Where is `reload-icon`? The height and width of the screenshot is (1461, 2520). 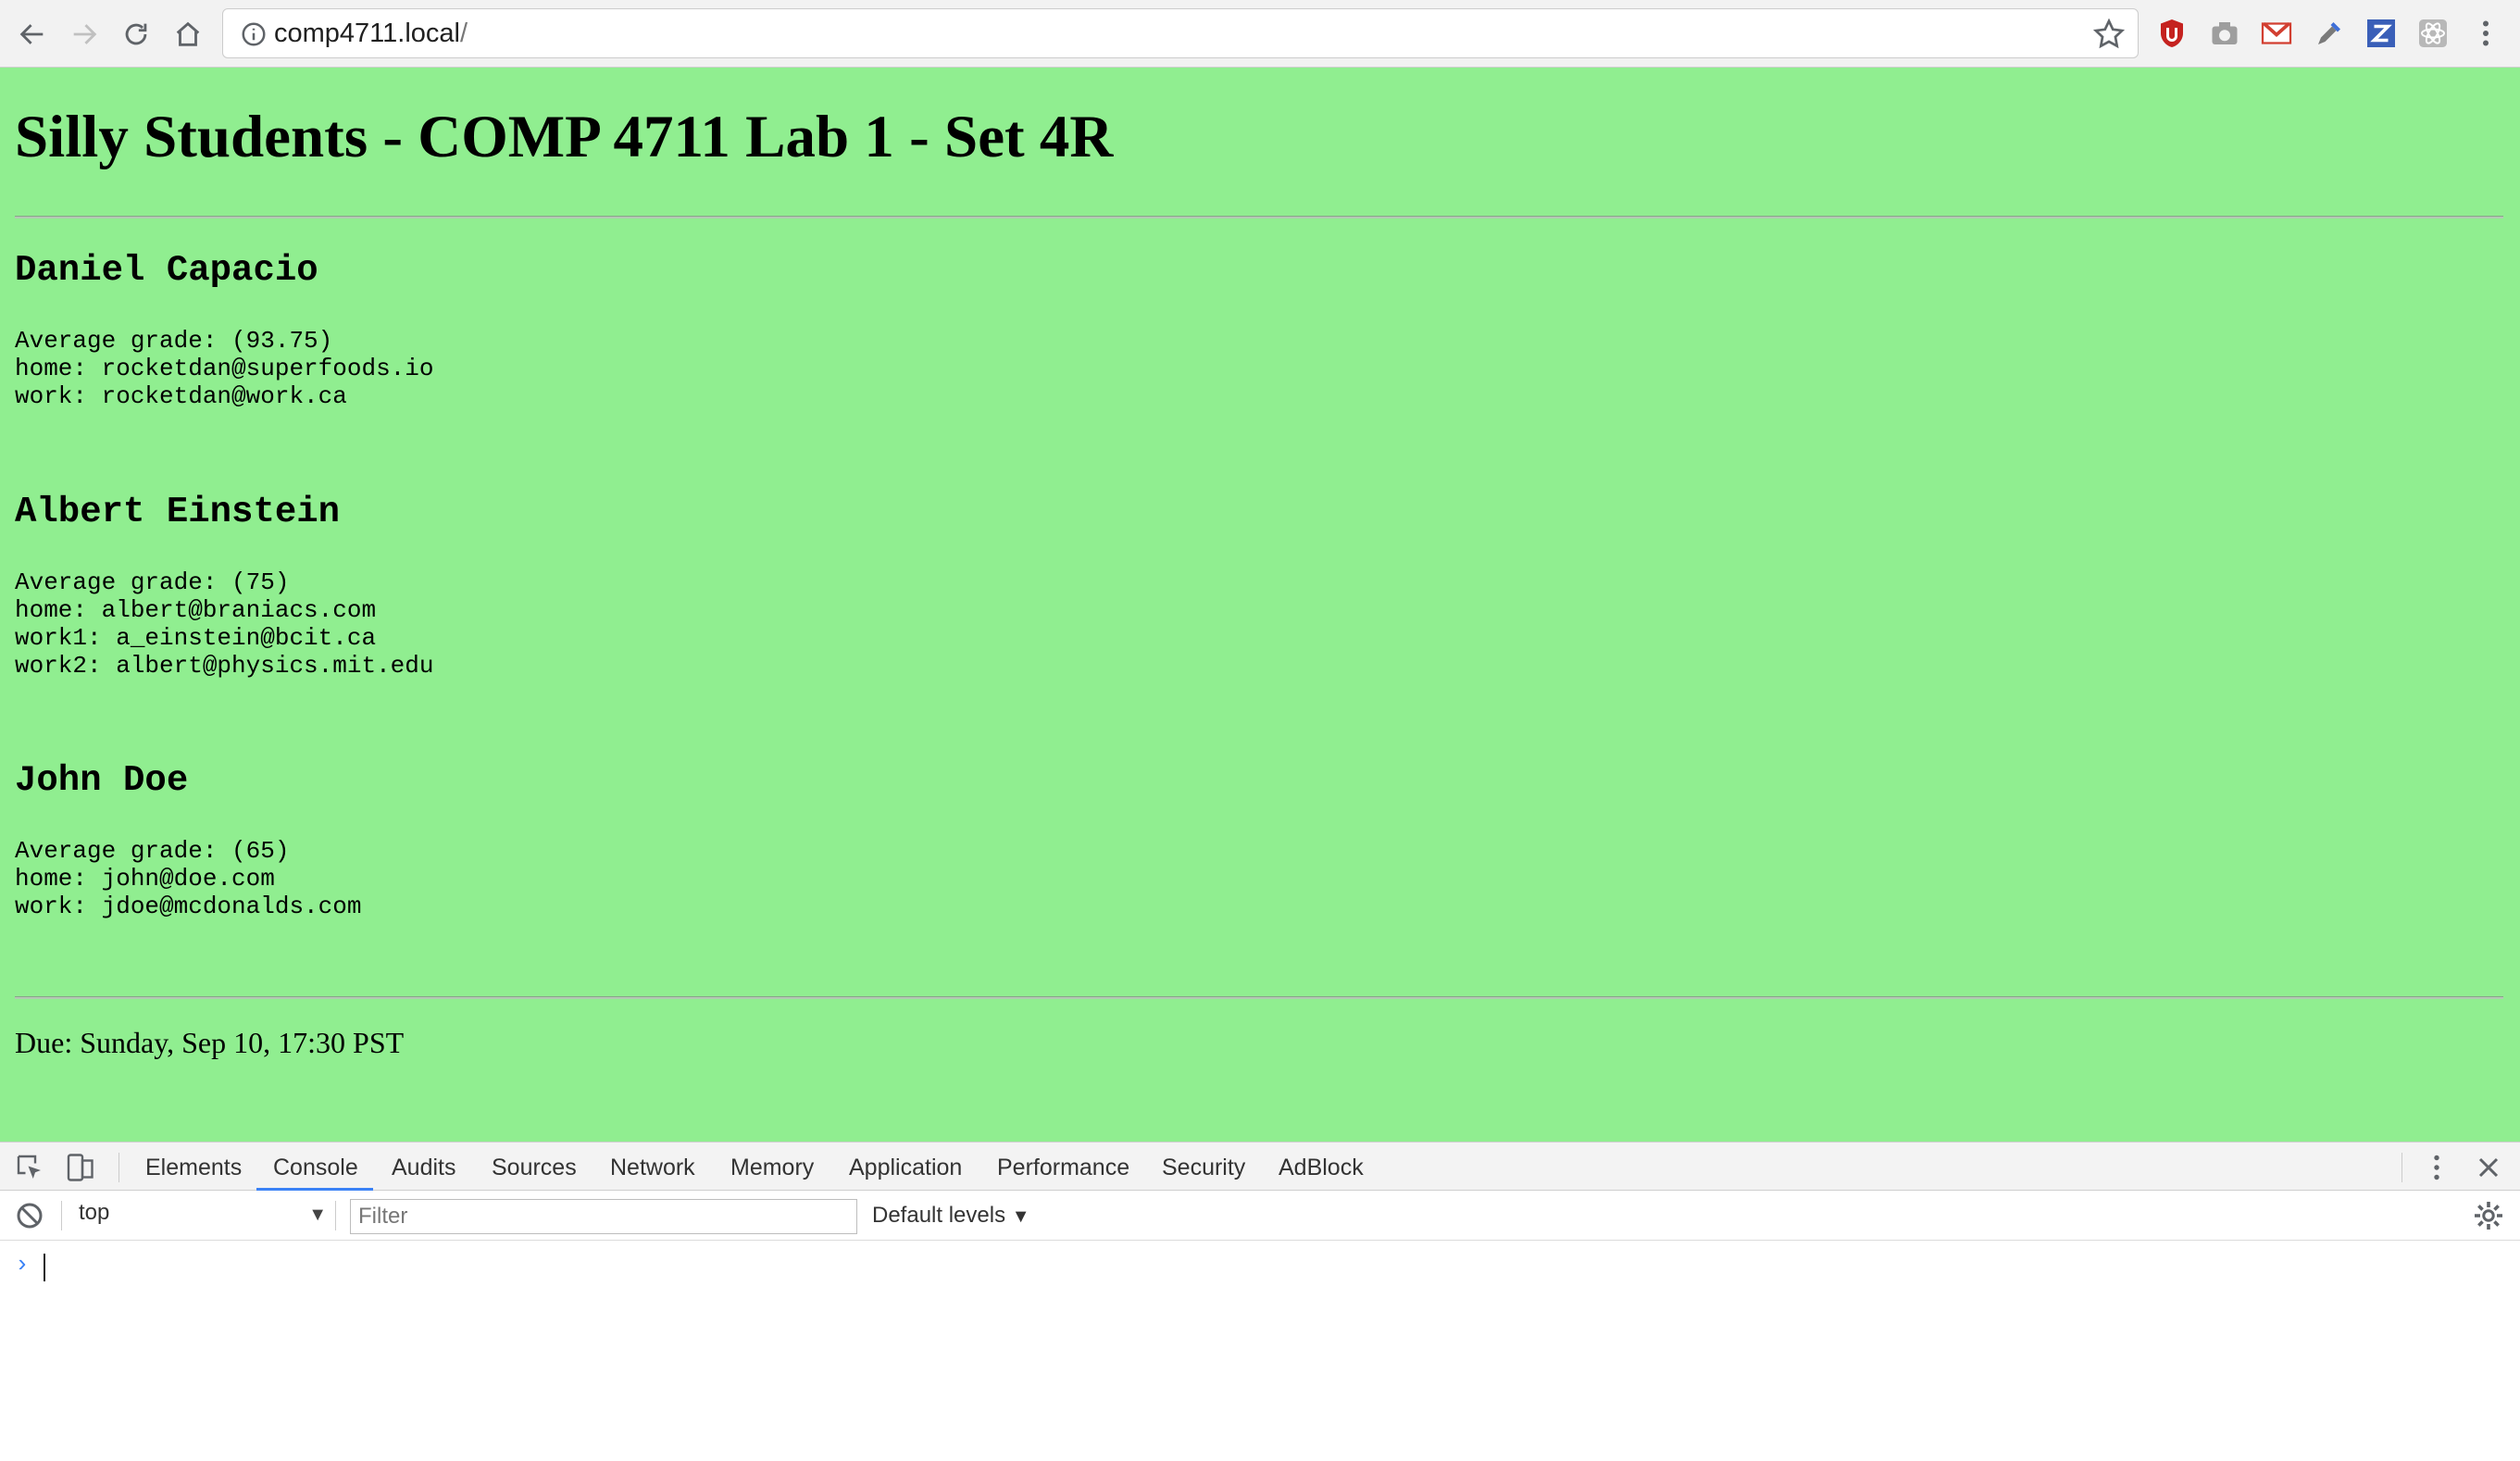 reload-icon is located at coordinates (136, 34).